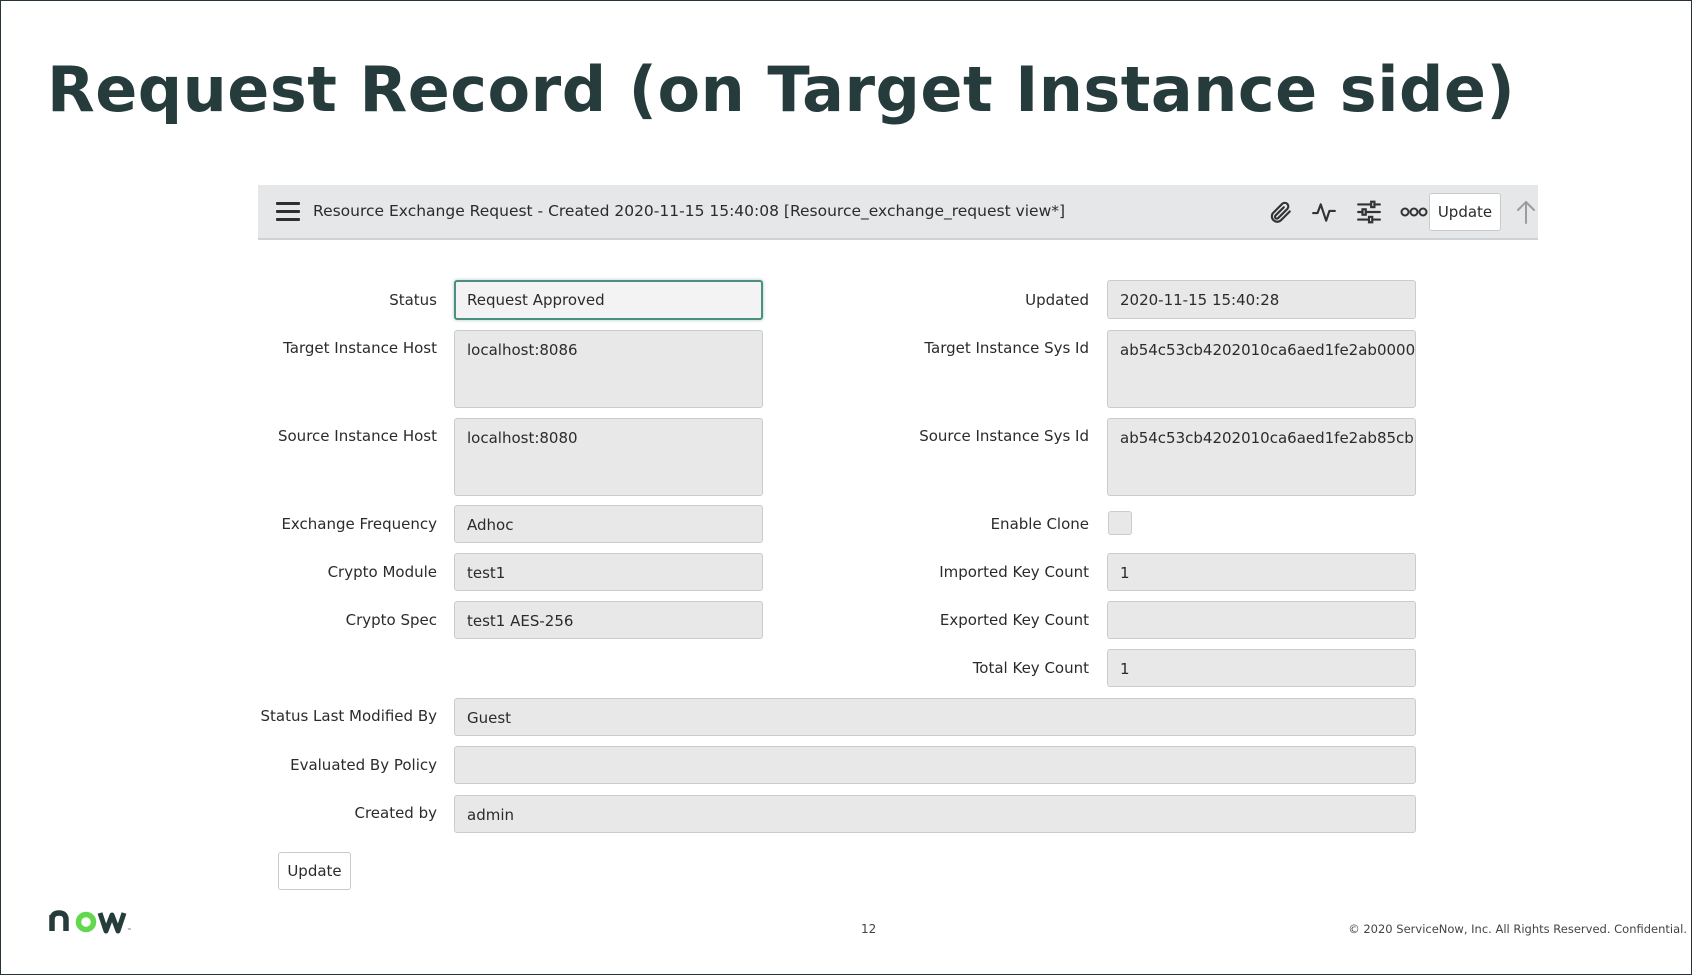 The width and height of the screenshot is (1692, 975). I want to click on updated-field: 2020-11-15 15:40:28, so click(1261, 299).